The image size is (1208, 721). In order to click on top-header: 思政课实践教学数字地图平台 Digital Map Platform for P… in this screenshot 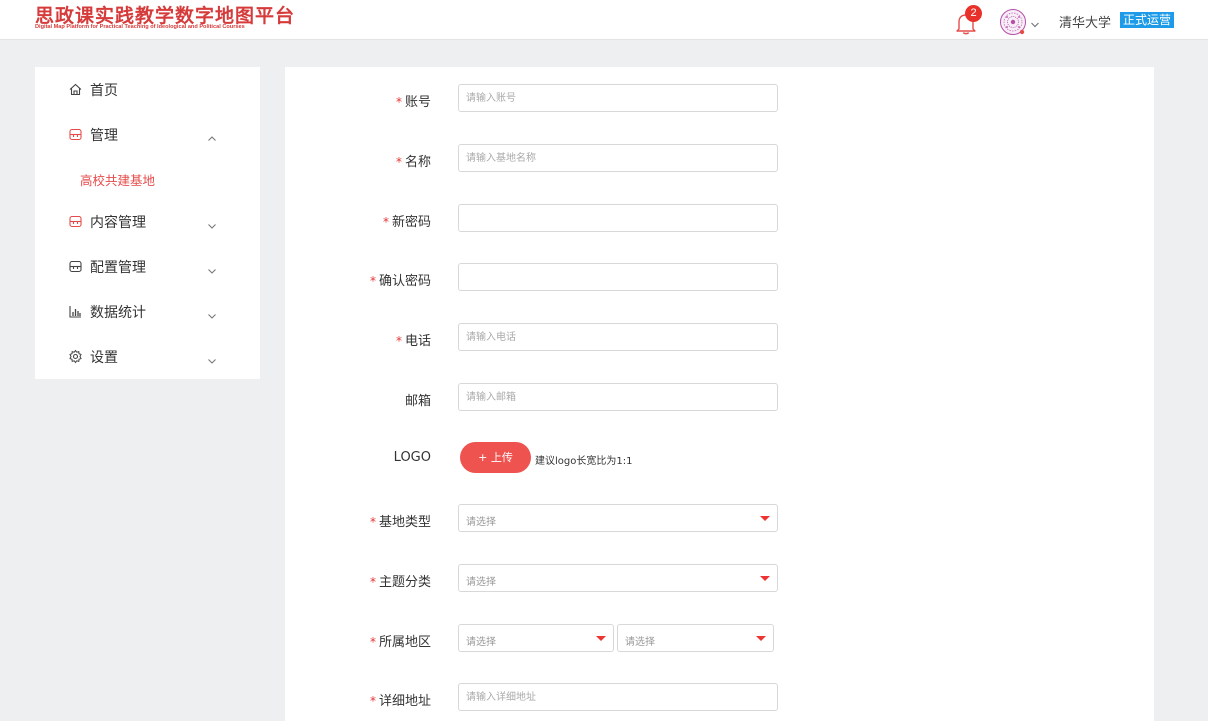, I will do `click(604, 20)`.